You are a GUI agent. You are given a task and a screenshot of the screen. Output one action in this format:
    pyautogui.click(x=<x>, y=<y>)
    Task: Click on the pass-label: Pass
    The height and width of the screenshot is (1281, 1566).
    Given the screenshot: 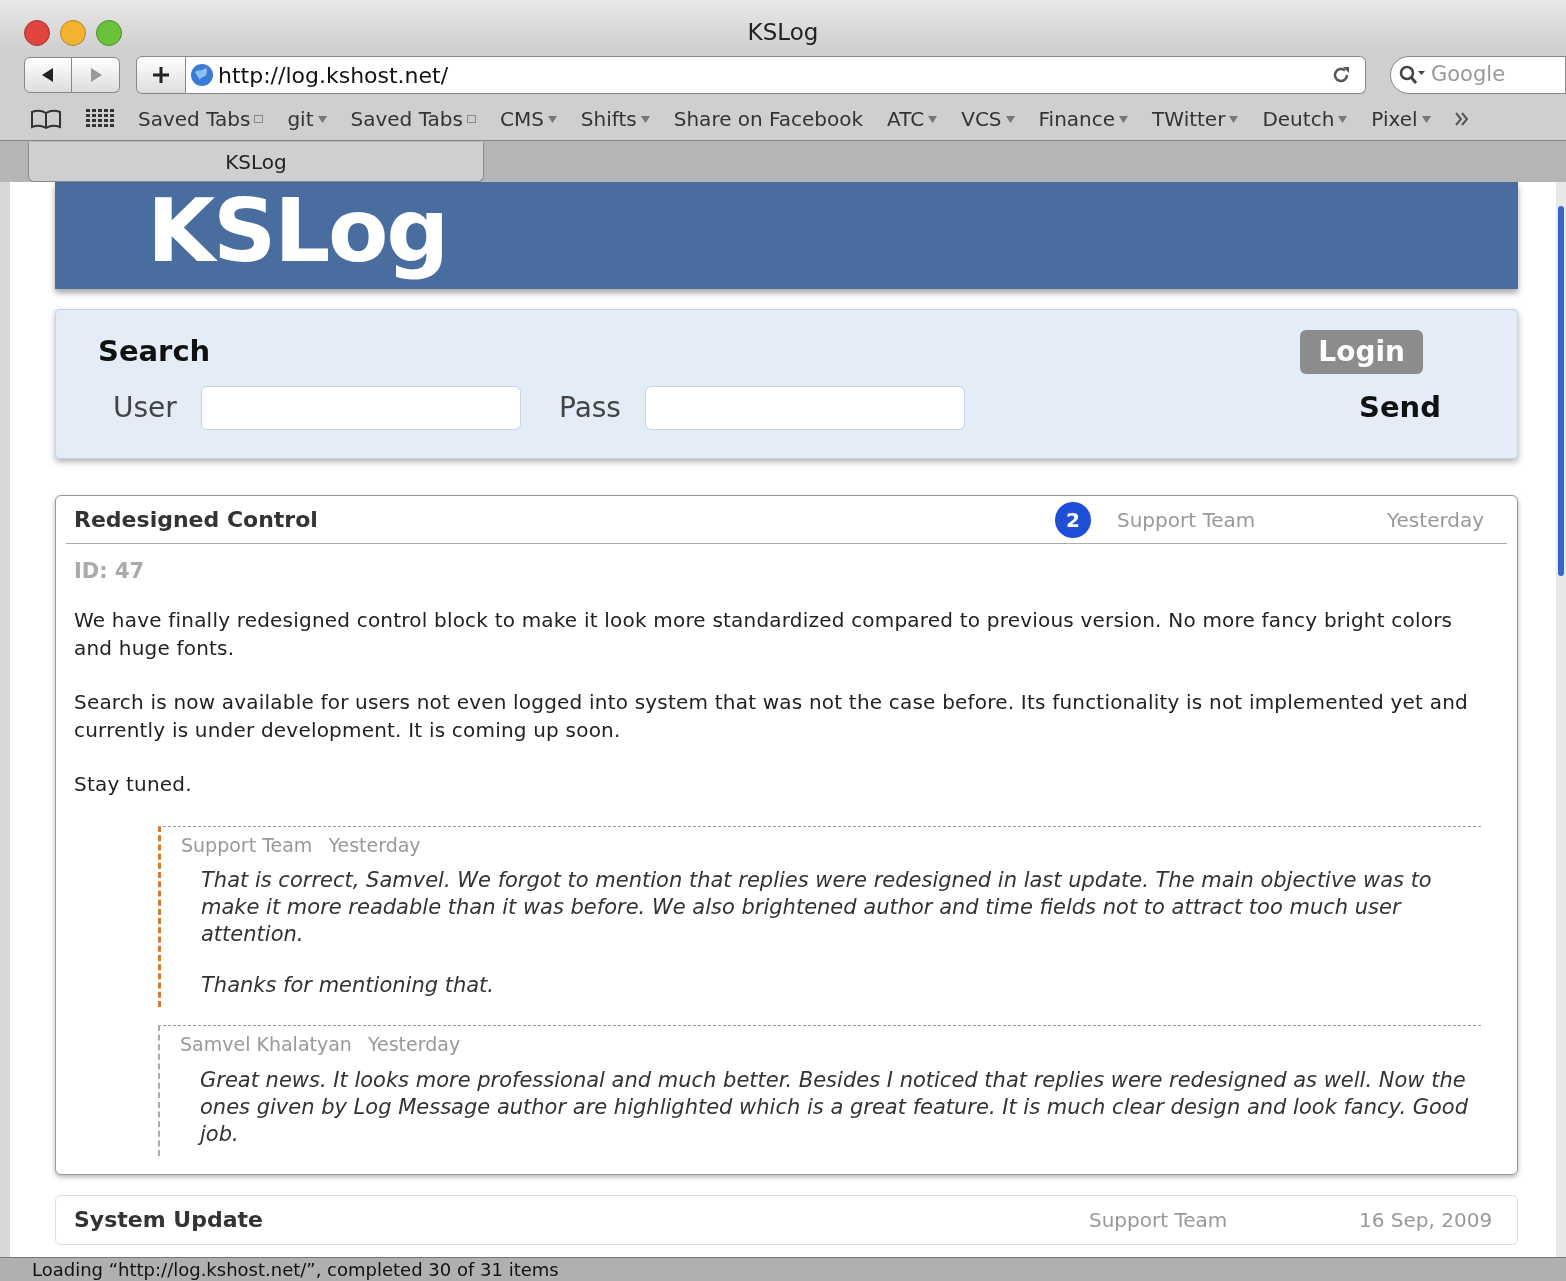 What is the action you would take?
    pyautogui.click(x=590, y=408)
    